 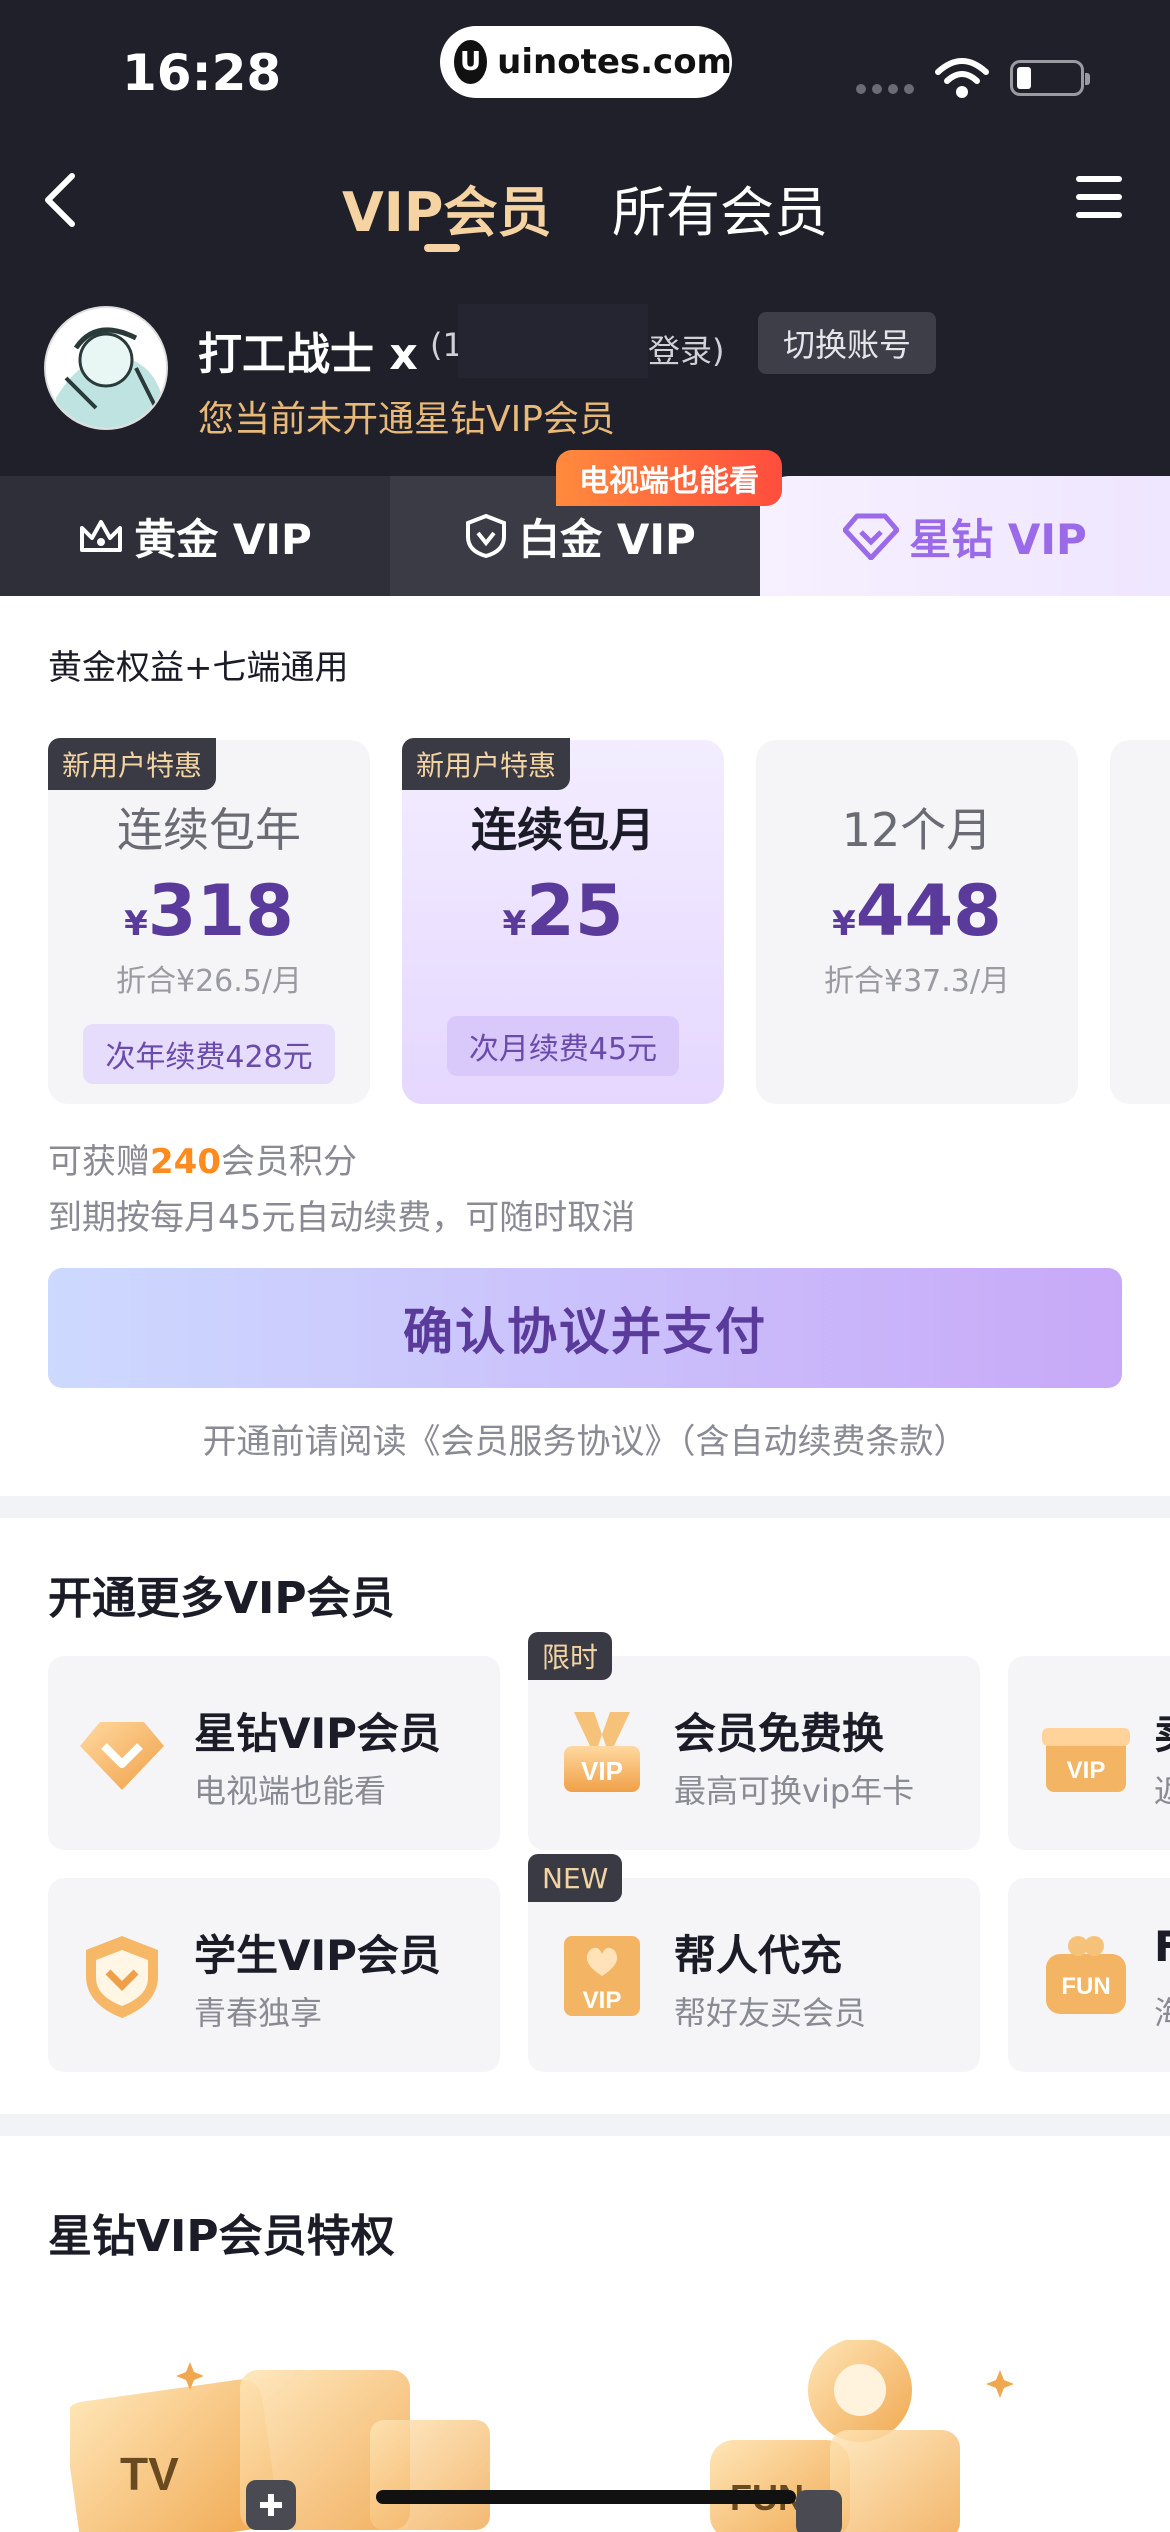 I want to click on tv-badge: 电视端也能看, so click(x=669, y=478).